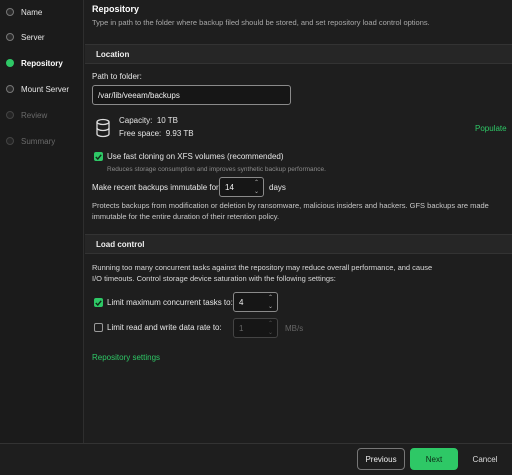 This screenshot has height=475, width=512. I want to click on cancel-button: Cancel, so click(485, 459).